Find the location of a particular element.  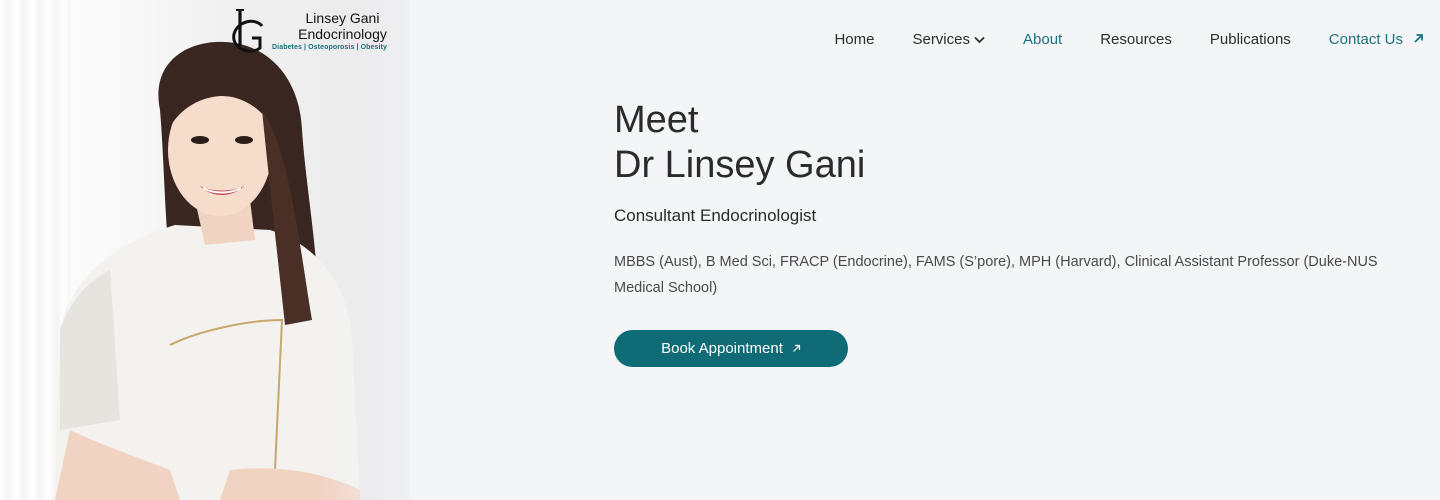

doctor-role: Consultant Endocrinologist is located at coordinates (715, 215).